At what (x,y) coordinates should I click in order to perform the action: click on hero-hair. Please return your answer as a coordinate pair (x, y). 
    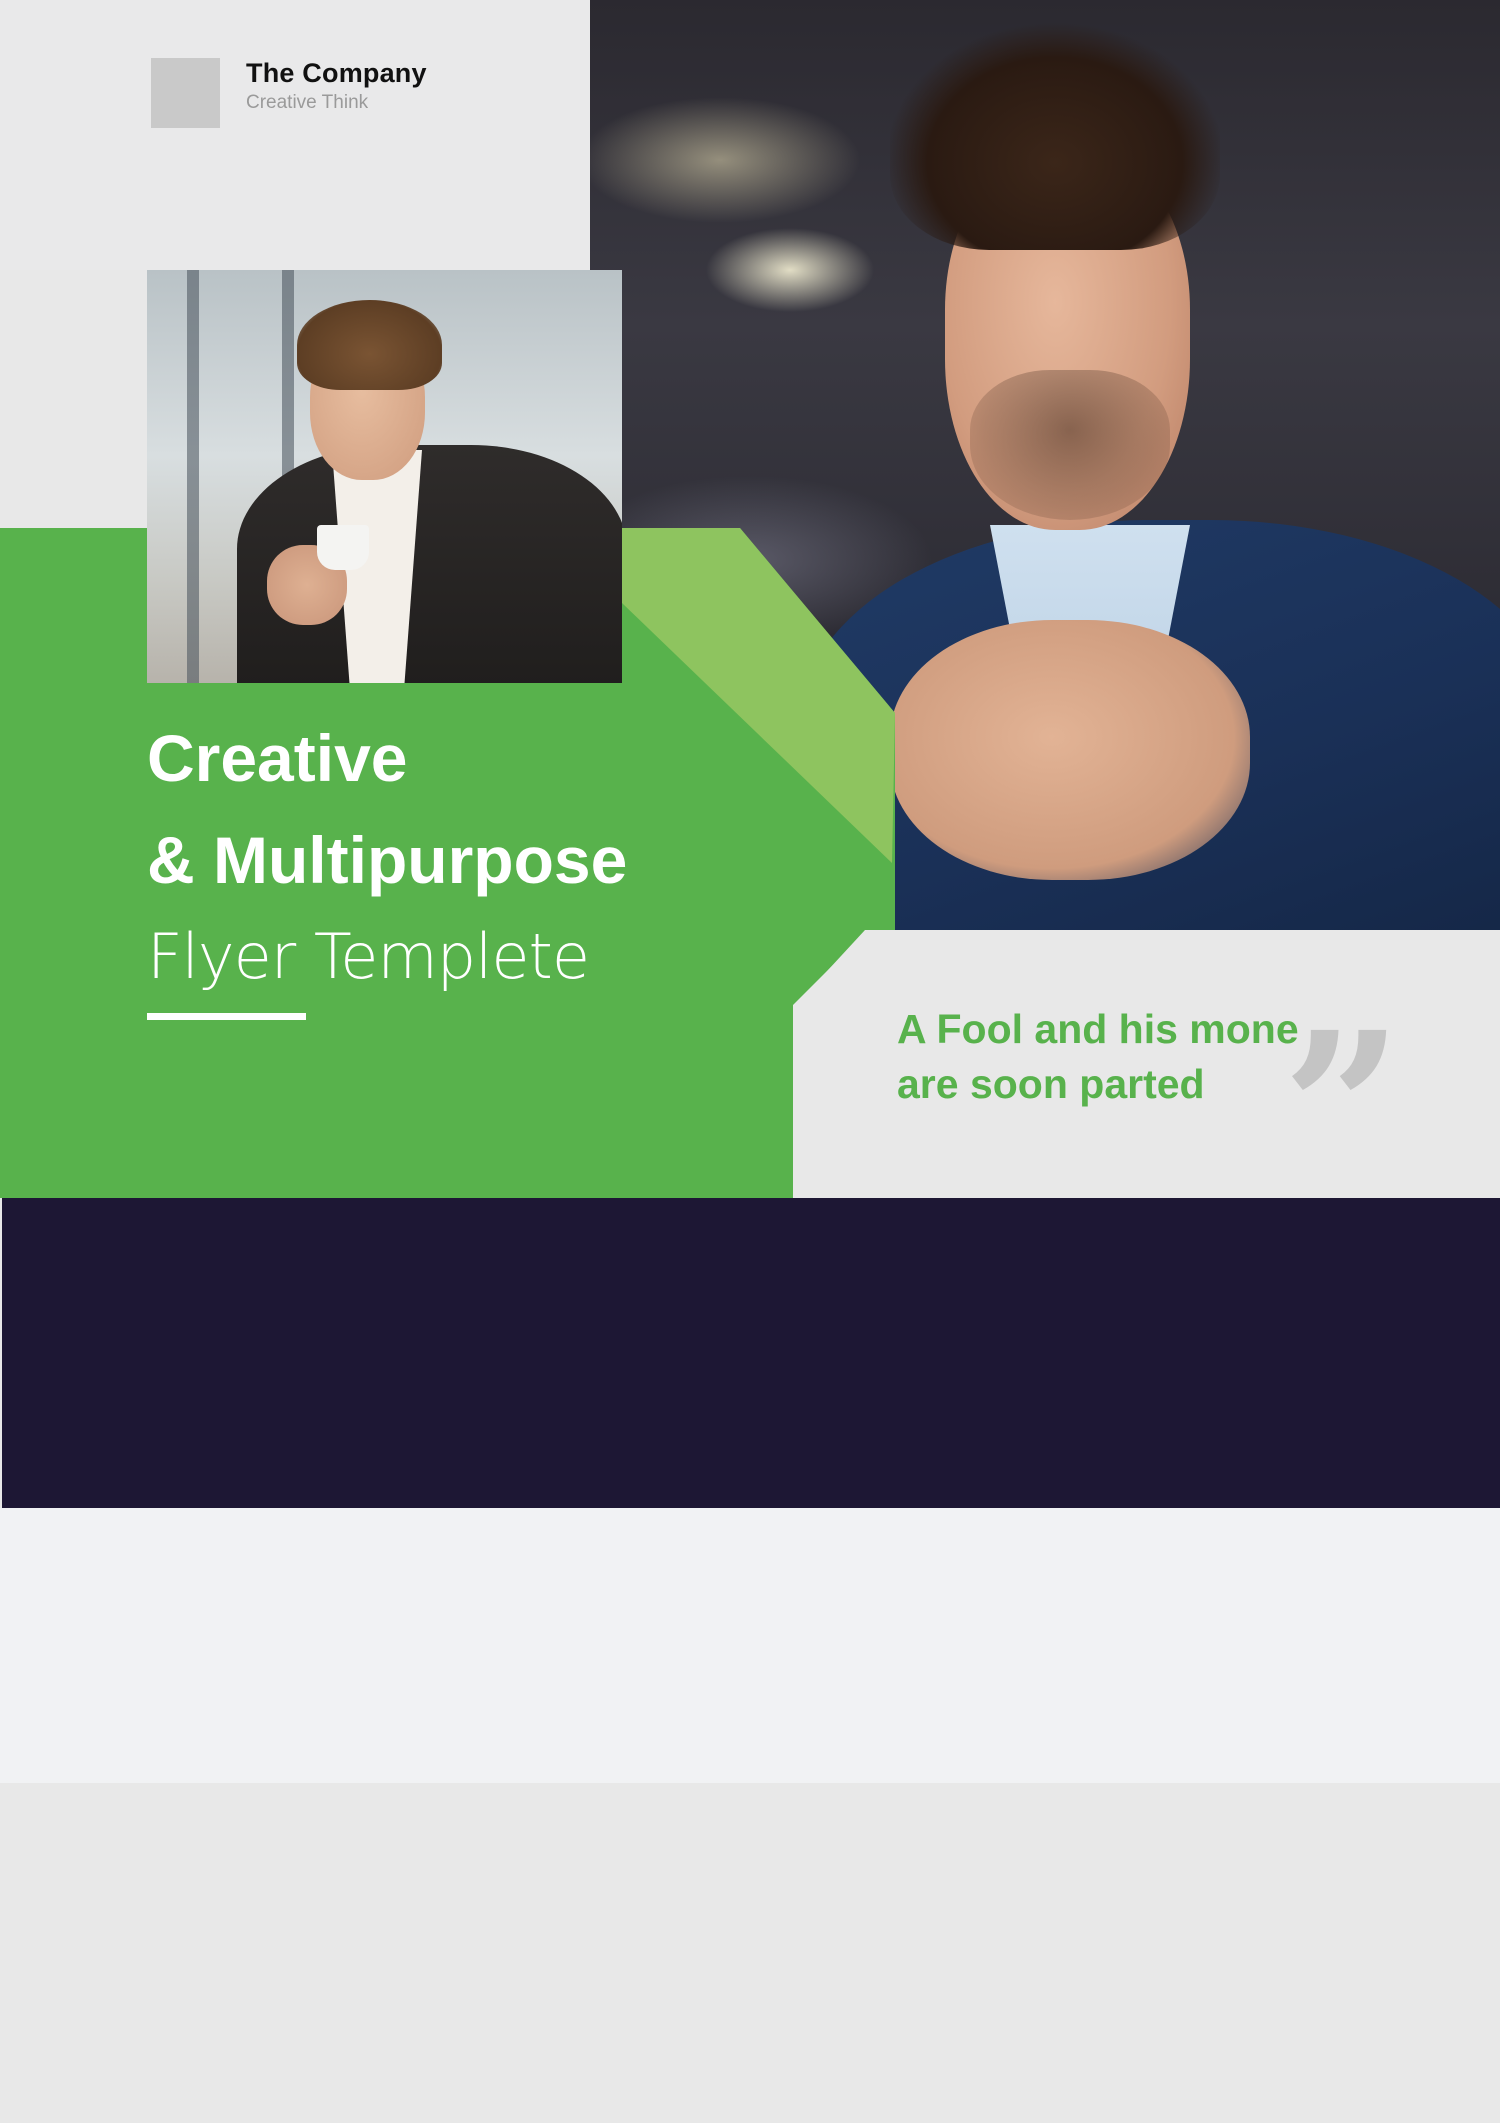
    Looking at the image, I should click on (1055, 125).